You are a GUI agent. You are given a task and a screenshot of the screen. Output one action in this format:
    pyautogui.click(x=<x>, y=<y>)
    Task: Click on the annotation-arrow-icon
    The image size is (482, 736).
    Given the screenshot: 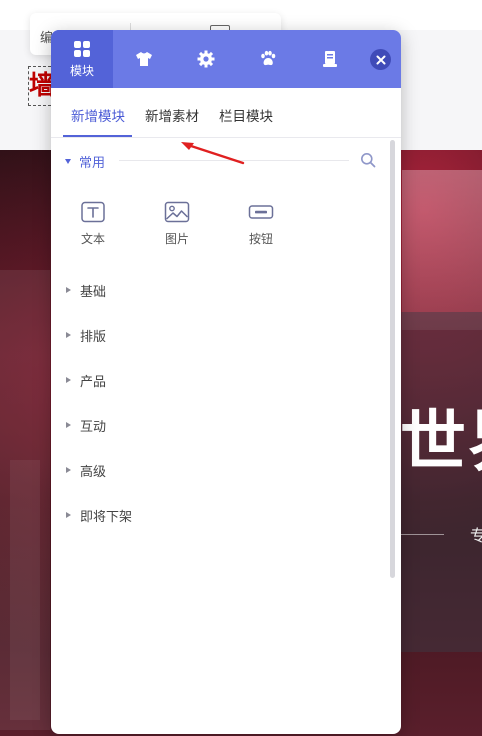 What is the action you would take?
    pyautogui.click(x=213, y=153)
    